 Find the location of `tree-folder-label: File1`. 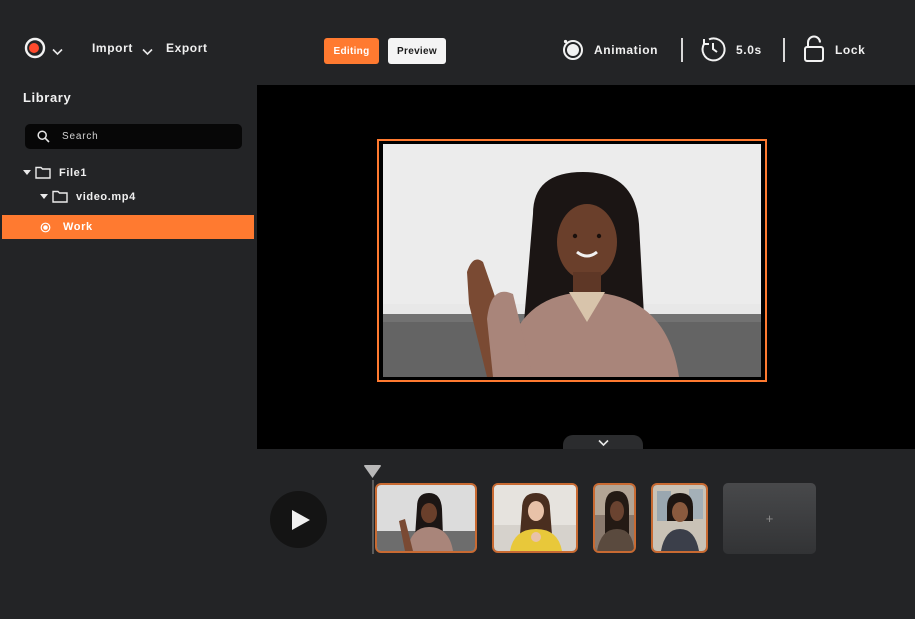

tree-folder-label: File1 is located at coordinates (73, 172).